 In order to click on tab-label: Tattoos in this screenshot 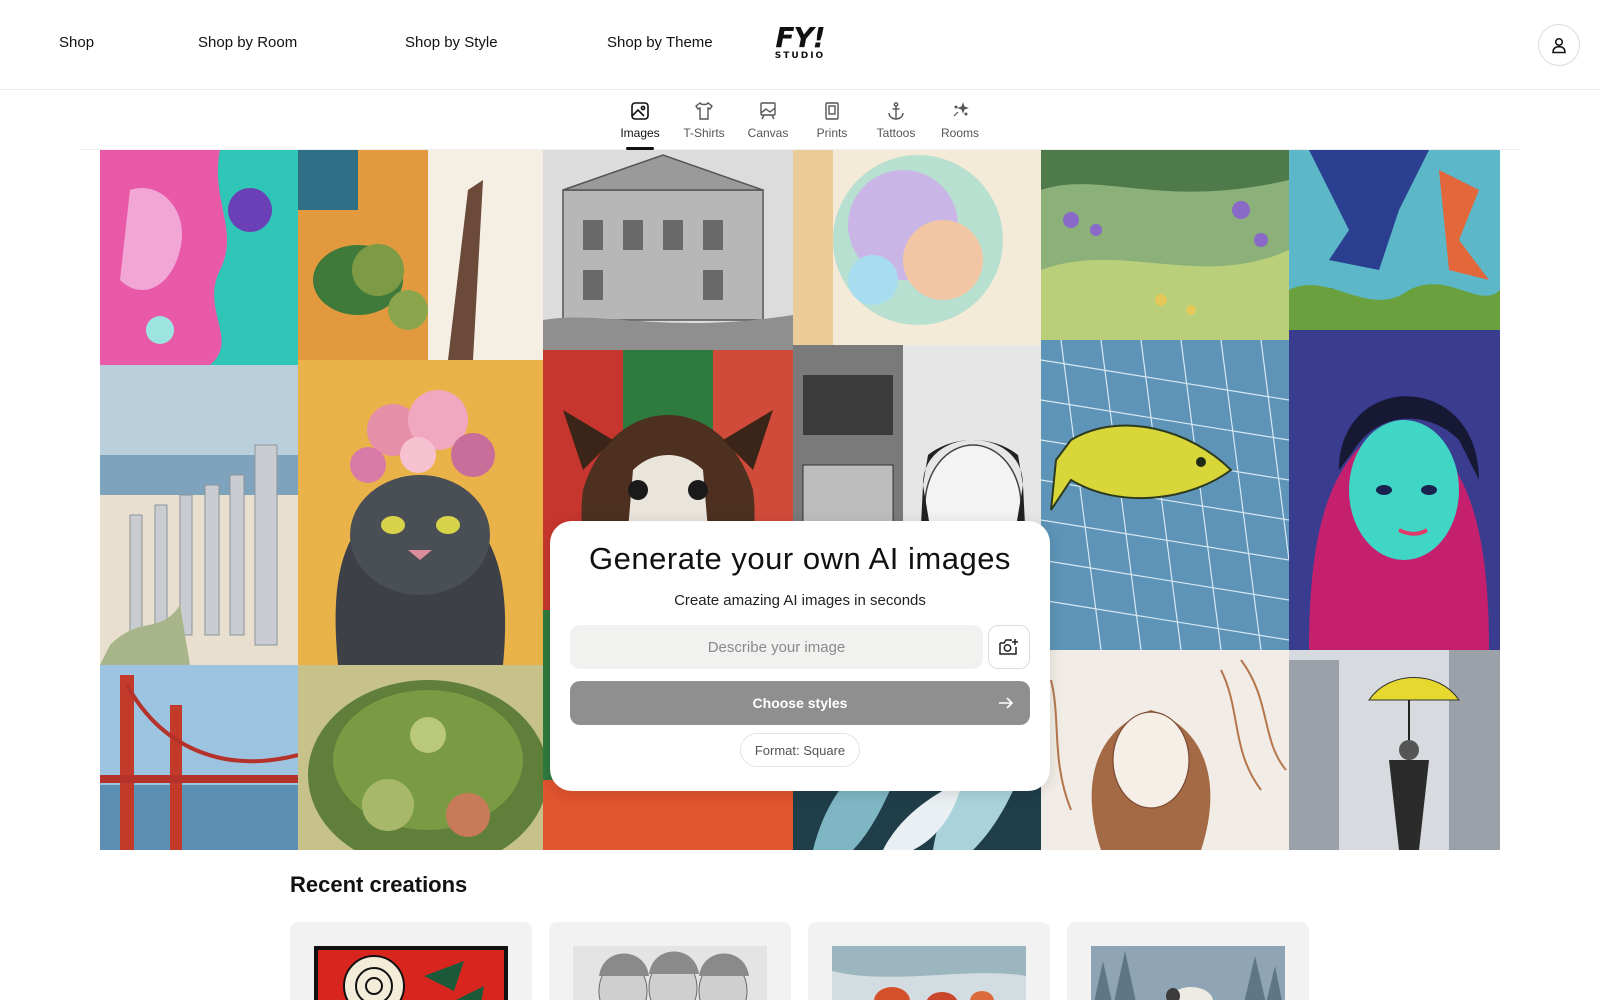, I will do `click(896, 133)`.